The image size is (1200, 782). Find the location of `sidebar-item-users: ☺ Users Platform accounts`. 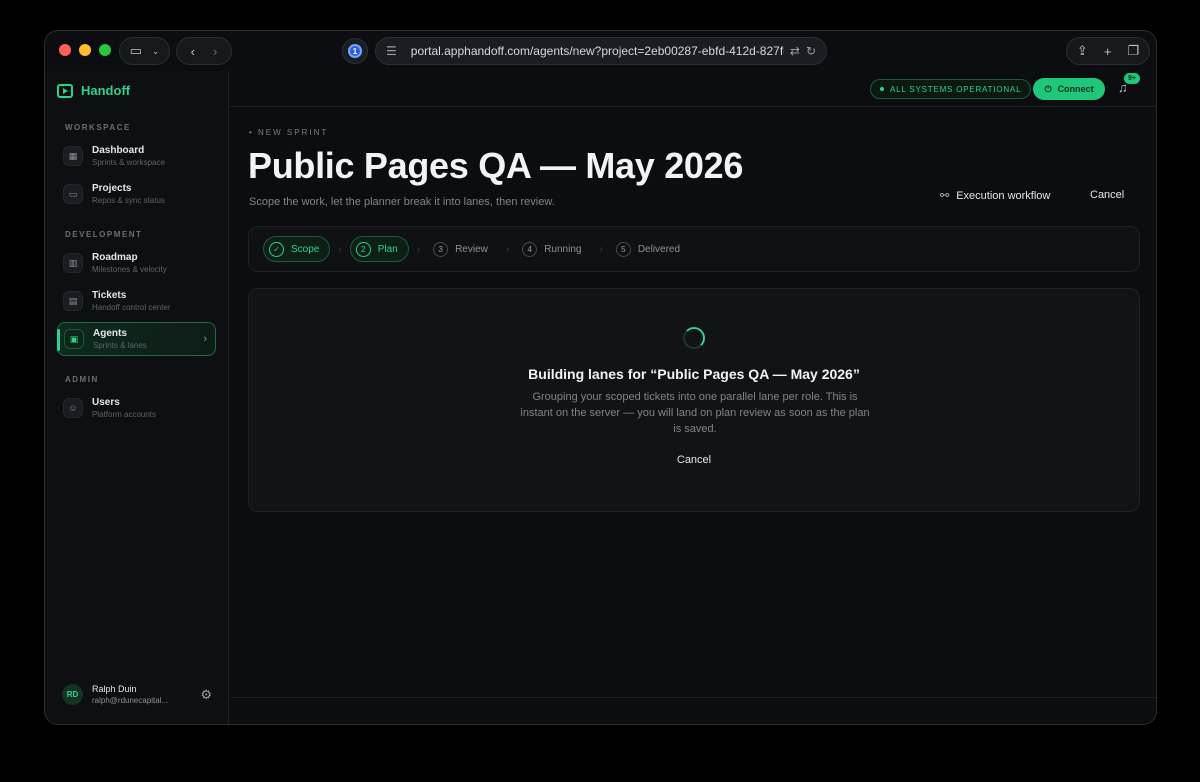

sidebar-item-users: ☺ Users Platform accounts is located at coordinates (136, 408).